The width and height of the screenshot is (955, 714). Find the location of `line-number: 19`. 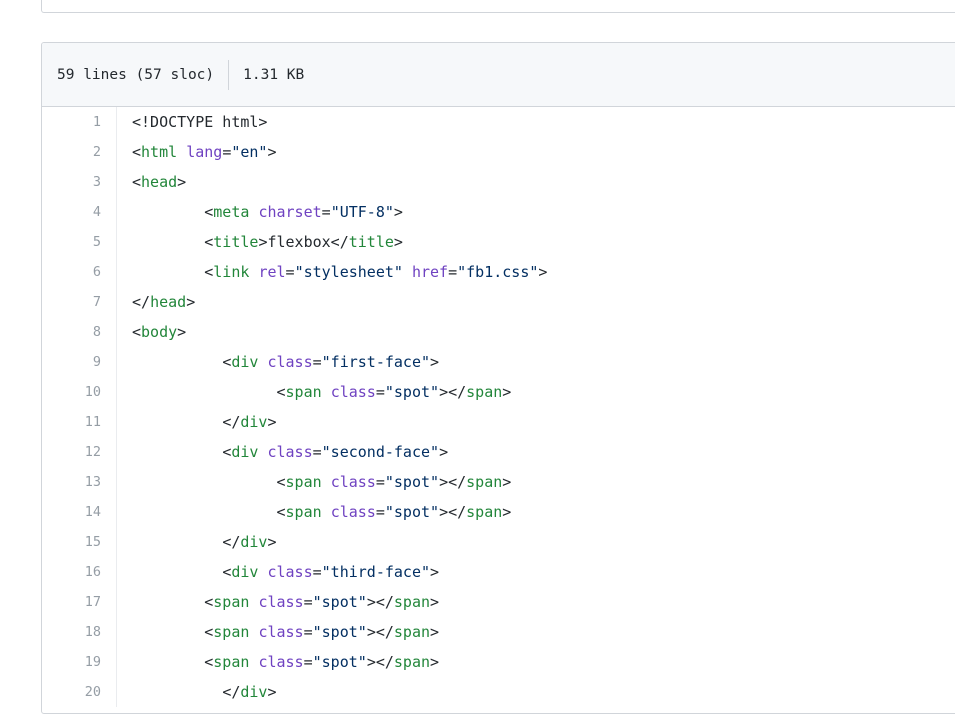

line-number: 19 is located at coordinates (79, 662).